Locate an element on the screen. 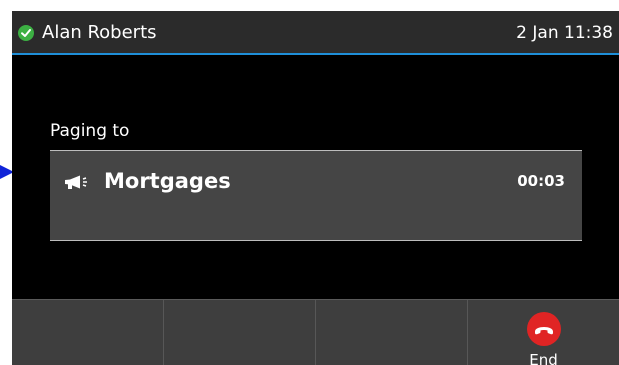  user-name: Alan Roberts is located at coordinates (99, 32).